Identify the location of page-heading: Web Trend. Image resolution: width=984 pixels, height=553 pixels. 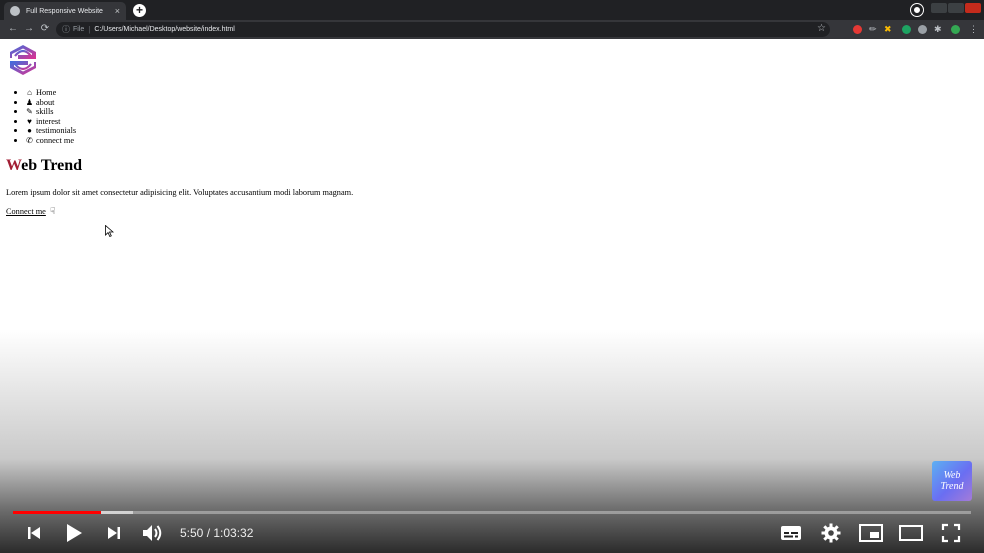
(44, 166).